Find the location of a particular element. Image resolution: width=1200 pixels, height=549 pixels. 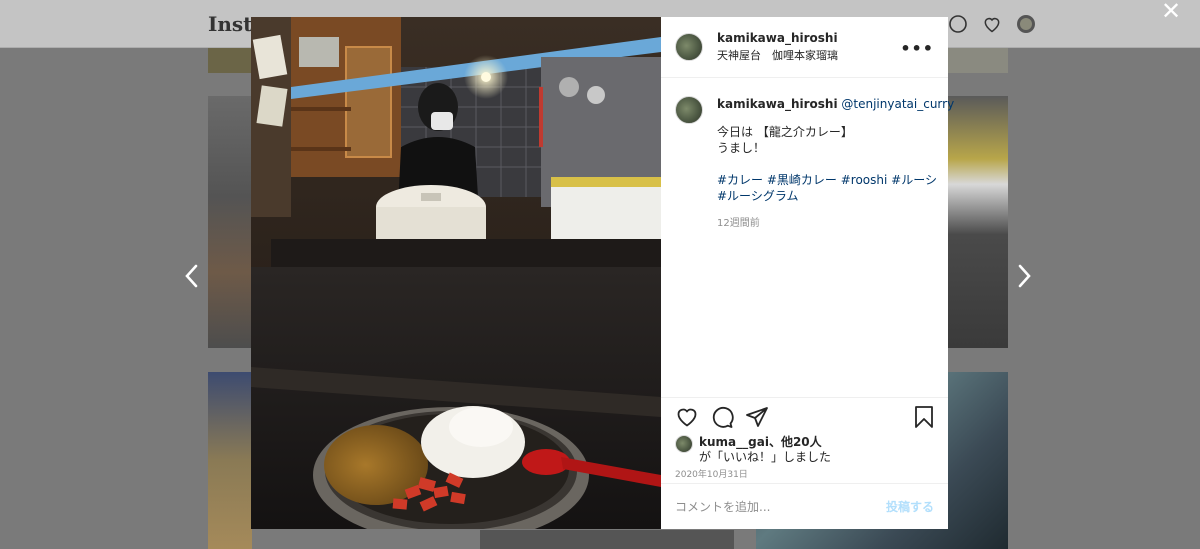

caption-author-avatar is located at coordinates (689, 110).